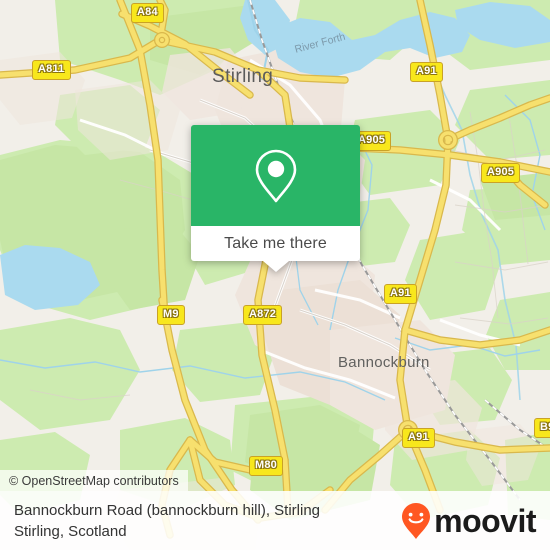 This screenshot has width=550, height=550. What do you see at coordinates (275, 266) in the screenshot?
I see `callout-tail` at bounding box center [275, 266].